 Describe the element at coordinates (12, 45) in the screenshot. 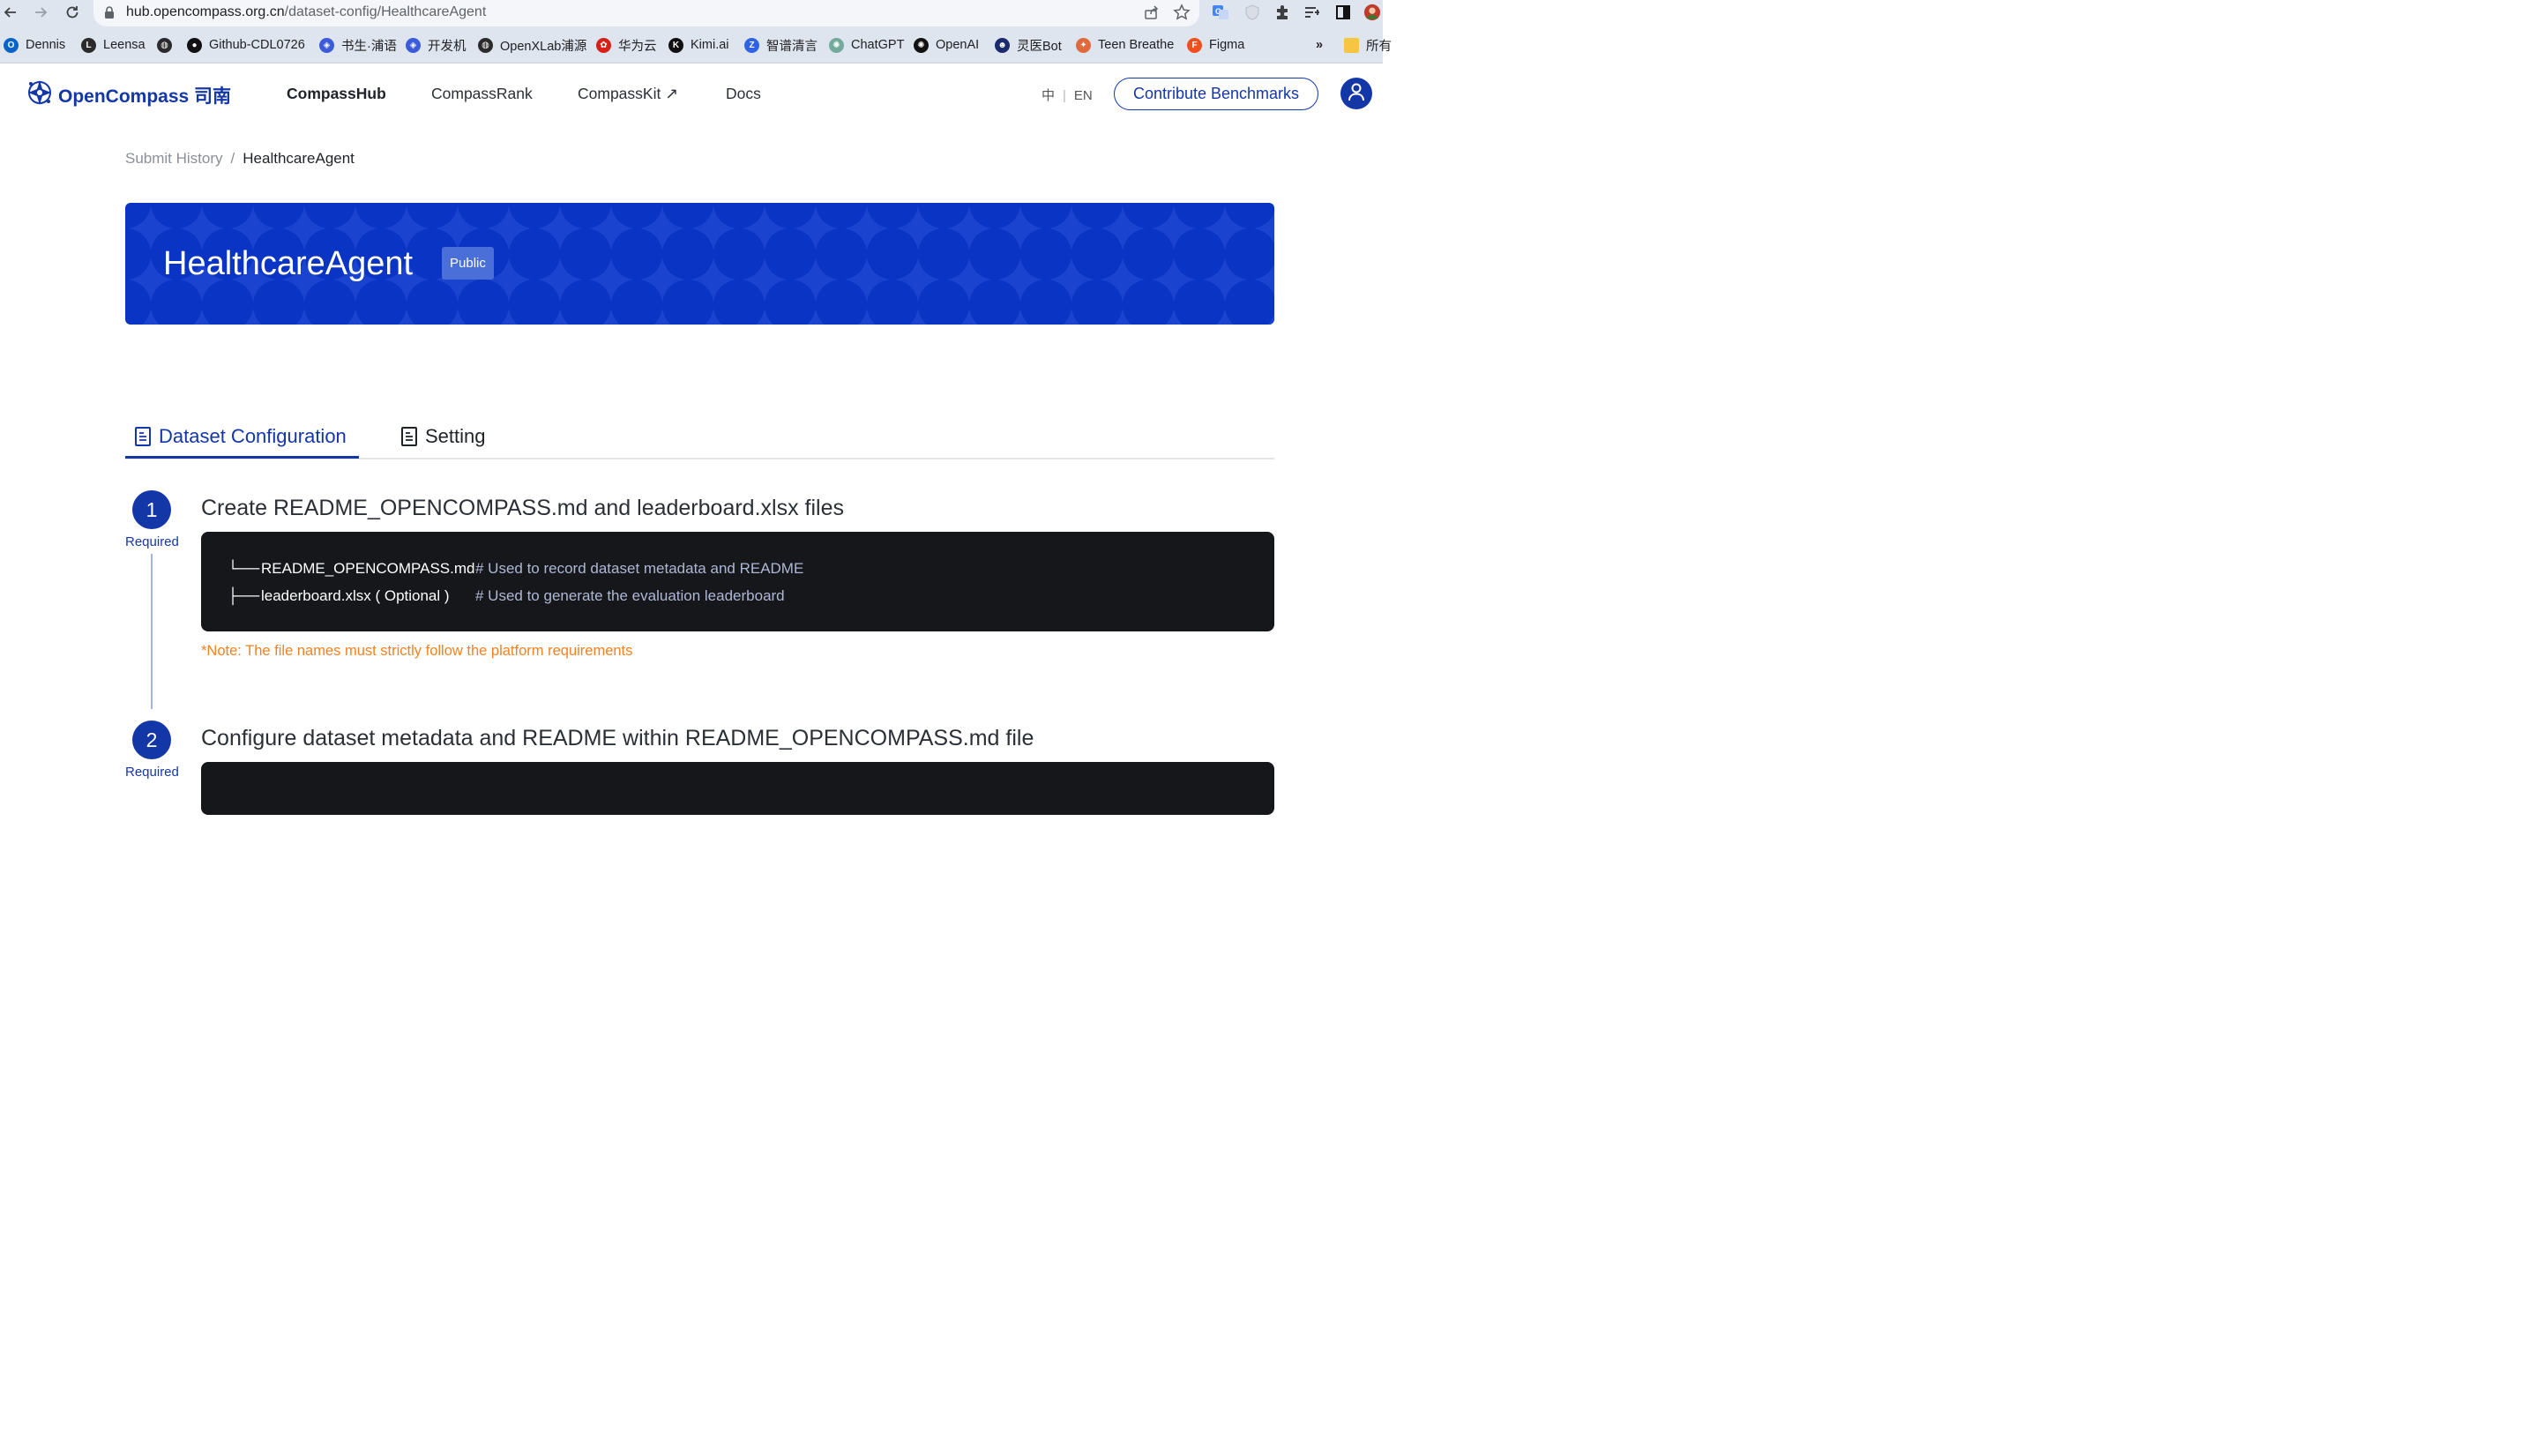

I see `outlook-icon: O` at that location.